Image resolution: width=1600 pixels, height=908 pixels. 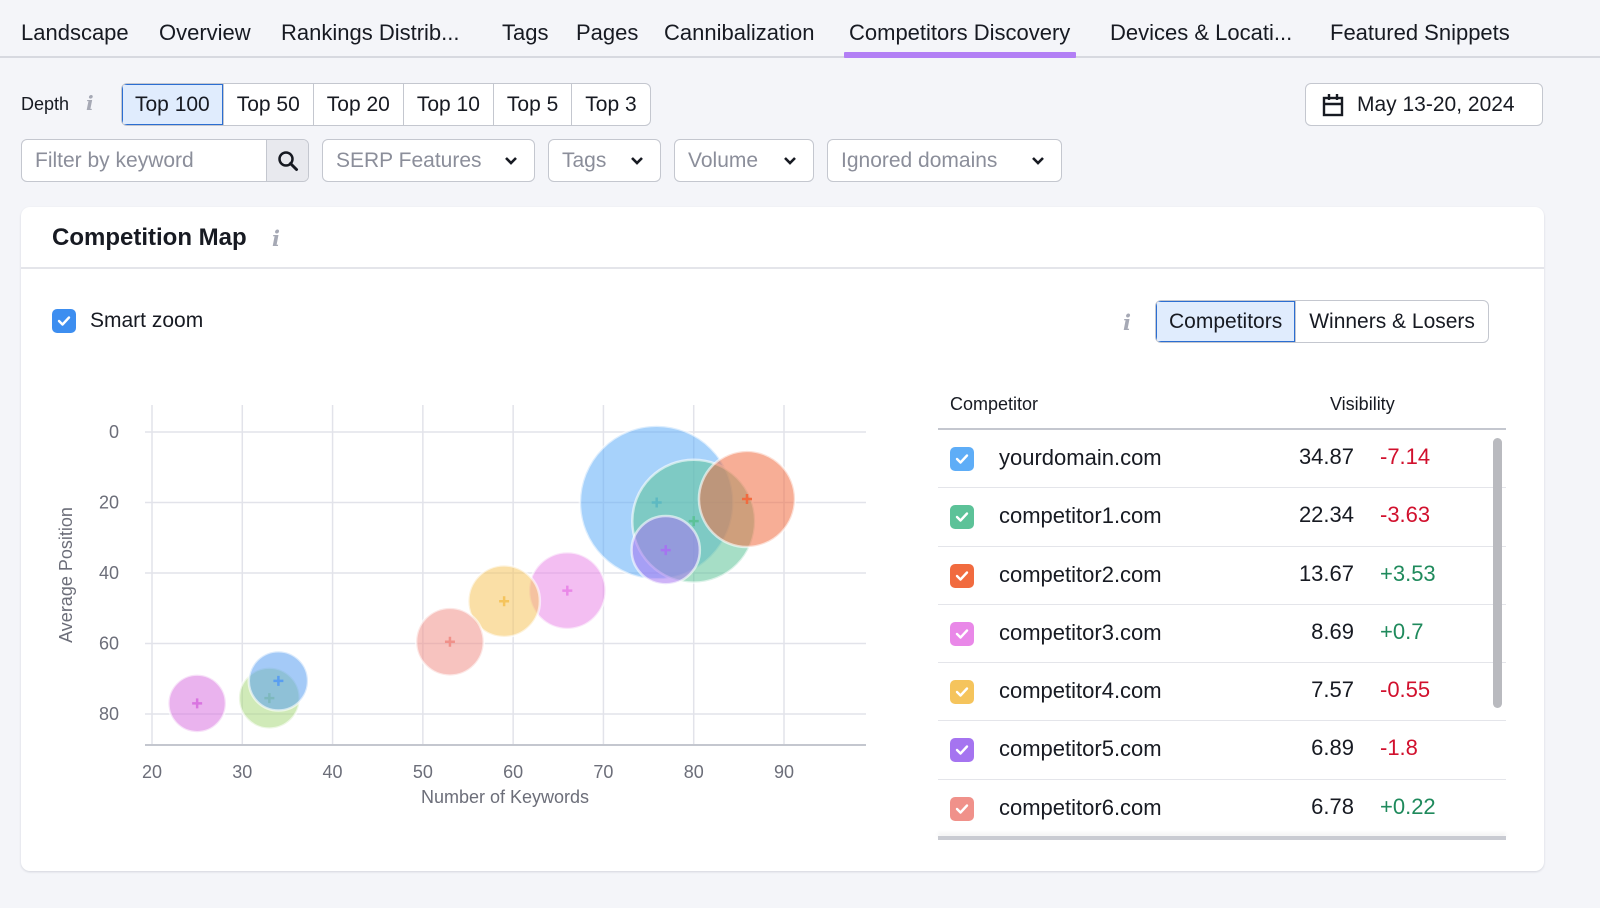 What do you see at coordinates (1362, 404) in the screenshot?
I see `header-visibility: Visibility` at bounding box center [1362, 404].